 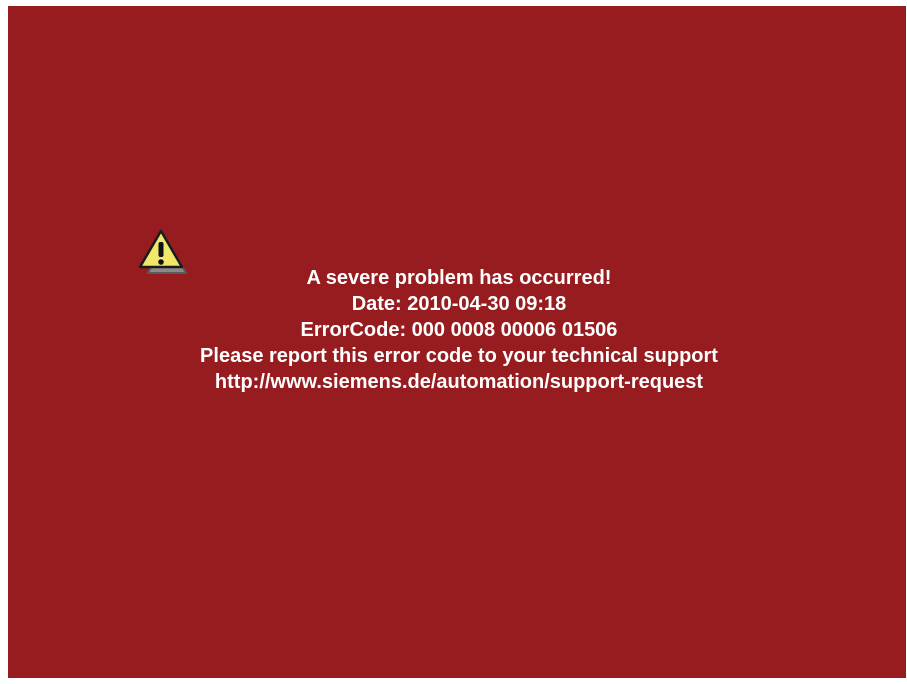 What do you see at coordinates (459, 278) in the screenshot?
I see `error-headline: A severe problem has occurred!` at bounding box center [459, 278].